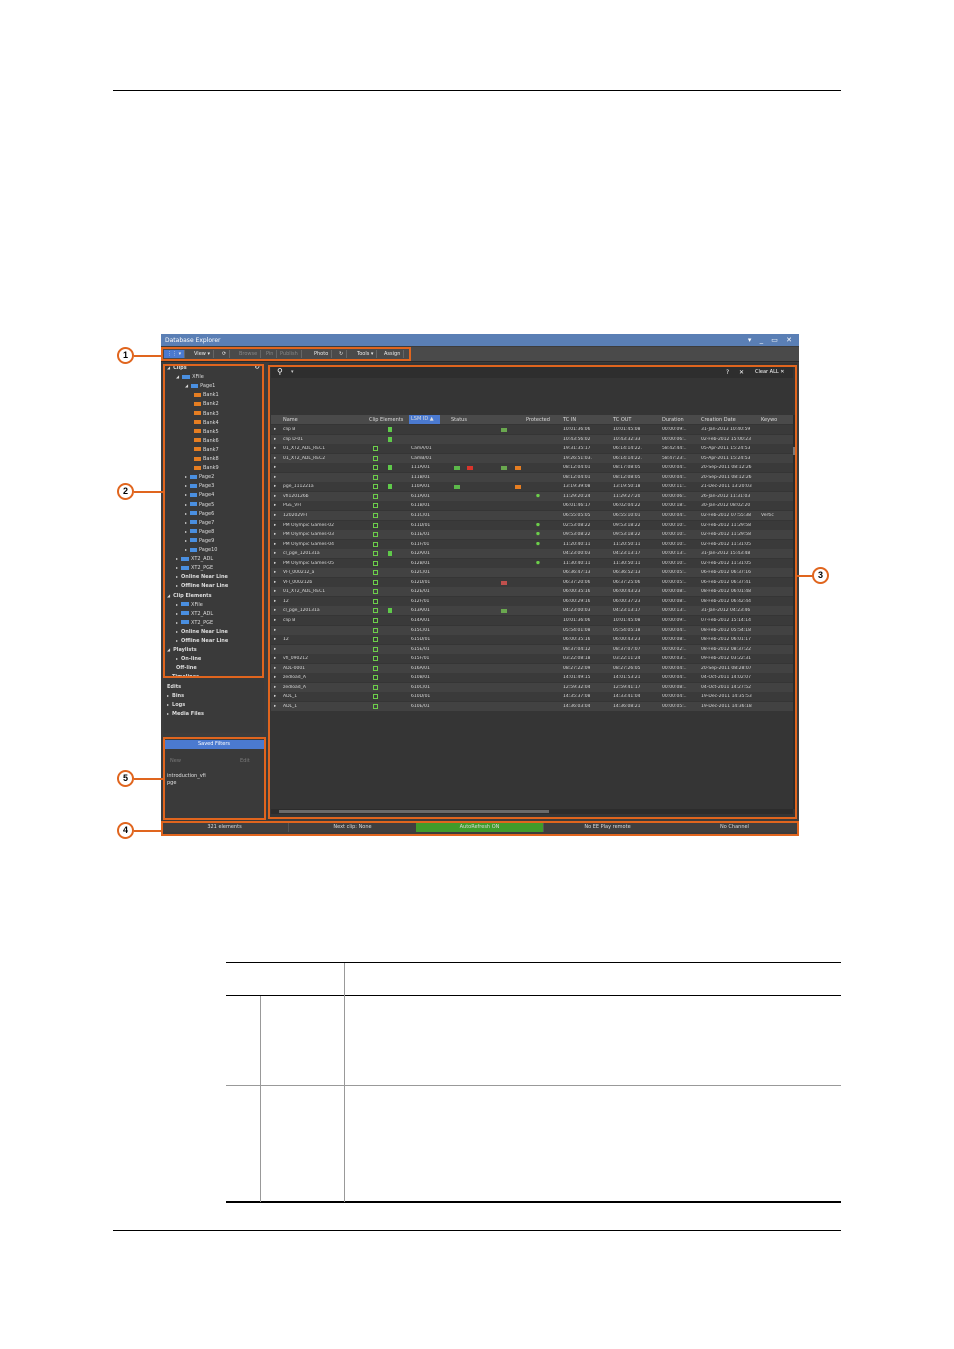 Image resolution: width=954 pixels, height=1349 pixels. Describe the element at coordinates (805, 576) in the screenshot. I see `callout-3-line` at that location.